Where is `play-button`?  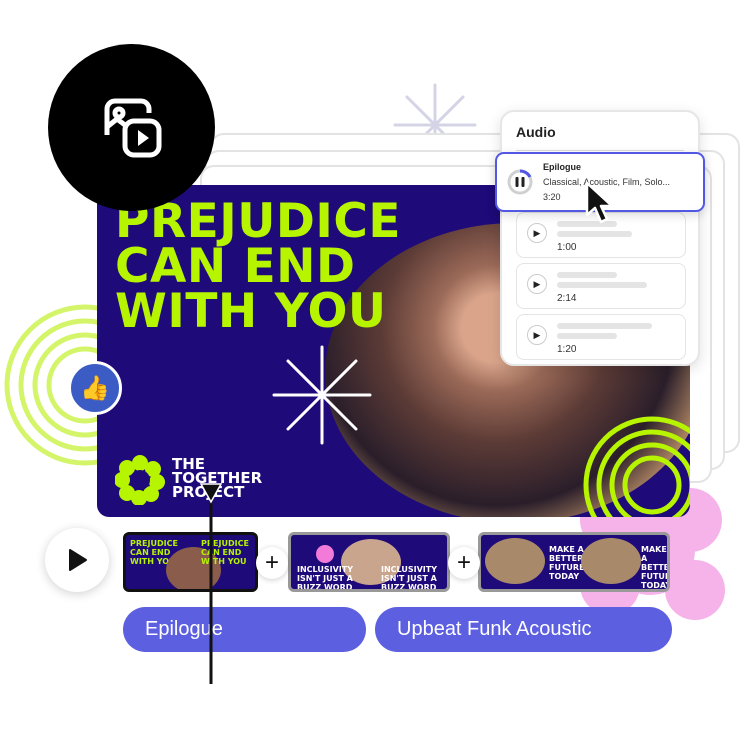 play-button is located at coordinates (77, 560).